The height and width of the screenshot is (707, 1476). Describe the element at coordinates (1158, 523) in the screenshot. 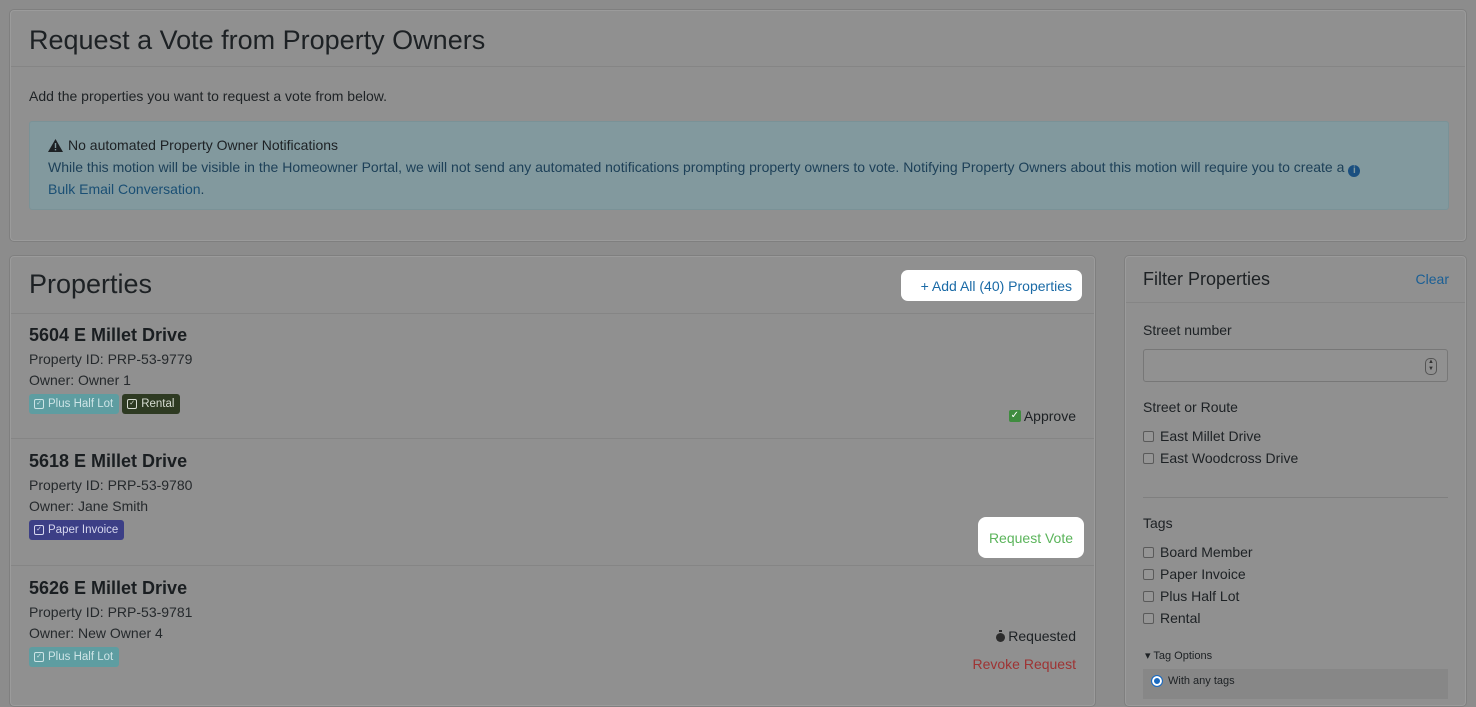

I see `tags-label: Tags` at that location.